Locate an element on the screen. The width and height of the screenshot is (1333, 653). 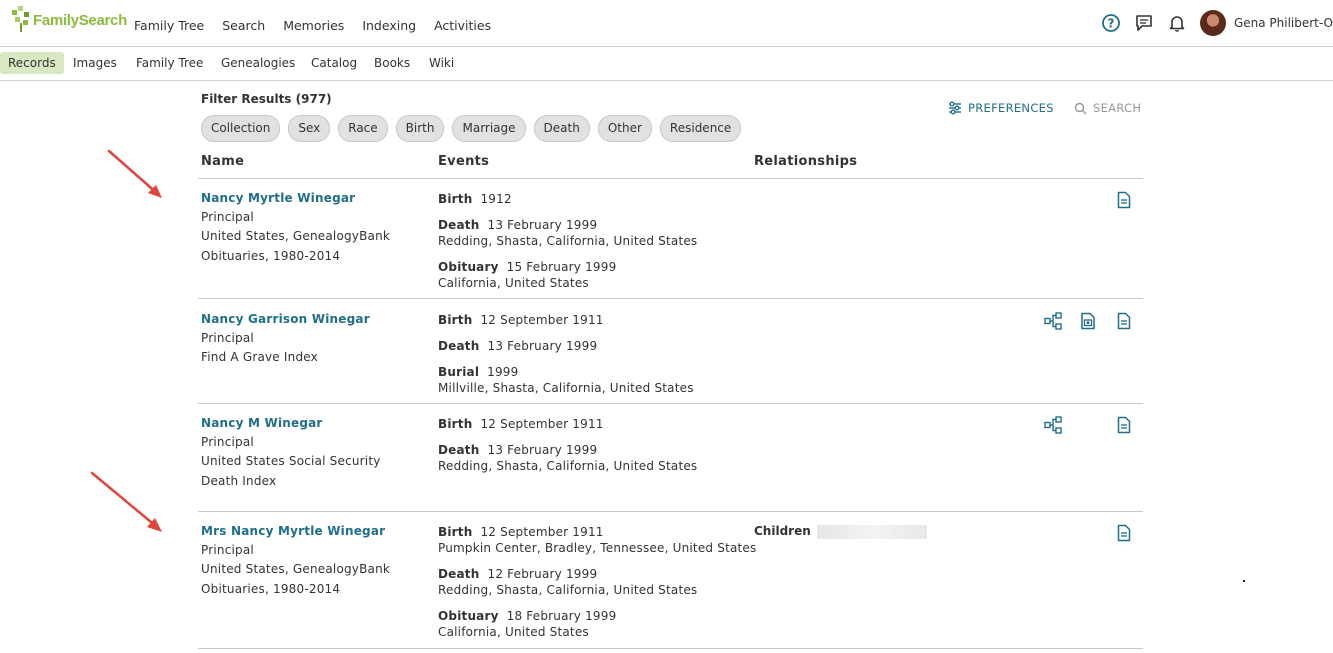
nav-memories: Memories is located at coordinates (313, 25).